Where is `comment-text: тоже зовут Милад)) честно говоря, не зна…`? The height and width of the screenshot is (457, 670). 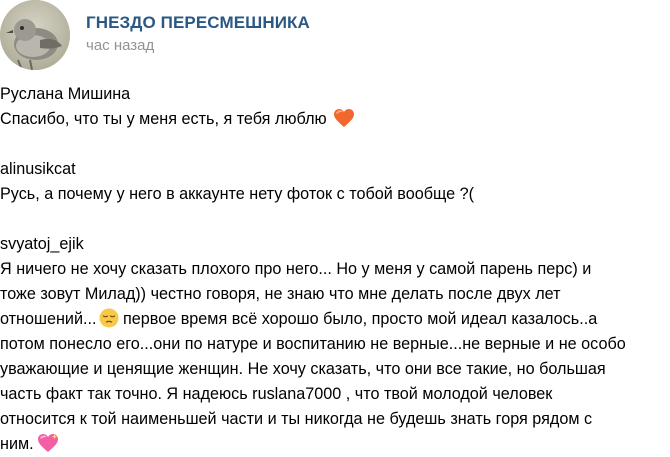
comment-text: тоже зовут Милад)) честно говоря, не зна… is located at coordinates (280, 294).